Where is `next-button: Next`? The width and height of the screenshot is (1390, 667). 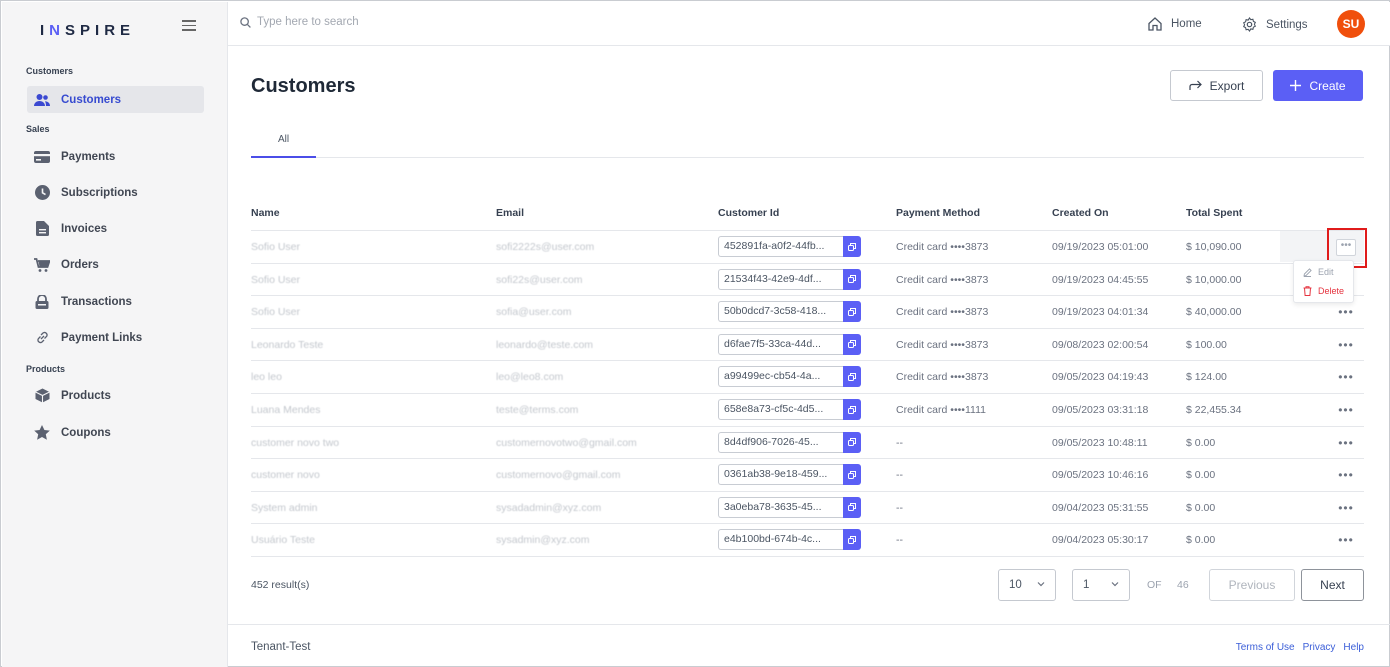 next-button: Next is located at coordinates (1332, 585).